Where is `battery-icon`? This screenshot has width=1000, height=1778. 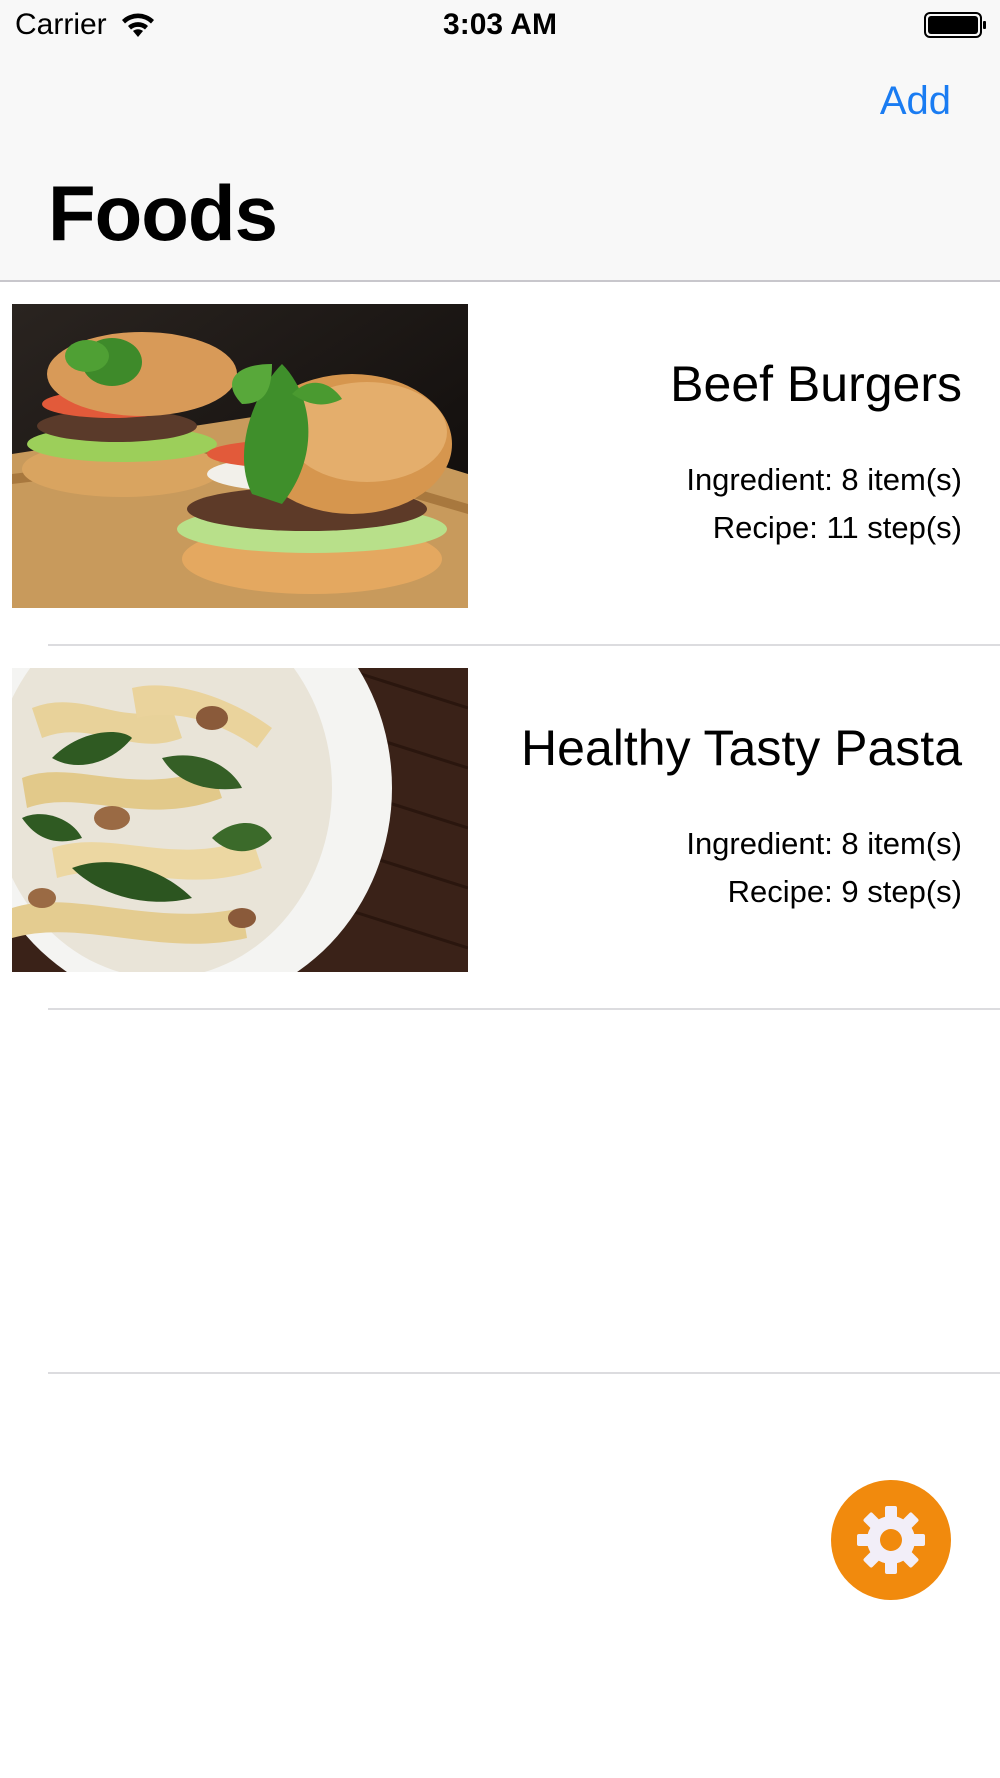 battery-icon is located at coordinates (955, 25).